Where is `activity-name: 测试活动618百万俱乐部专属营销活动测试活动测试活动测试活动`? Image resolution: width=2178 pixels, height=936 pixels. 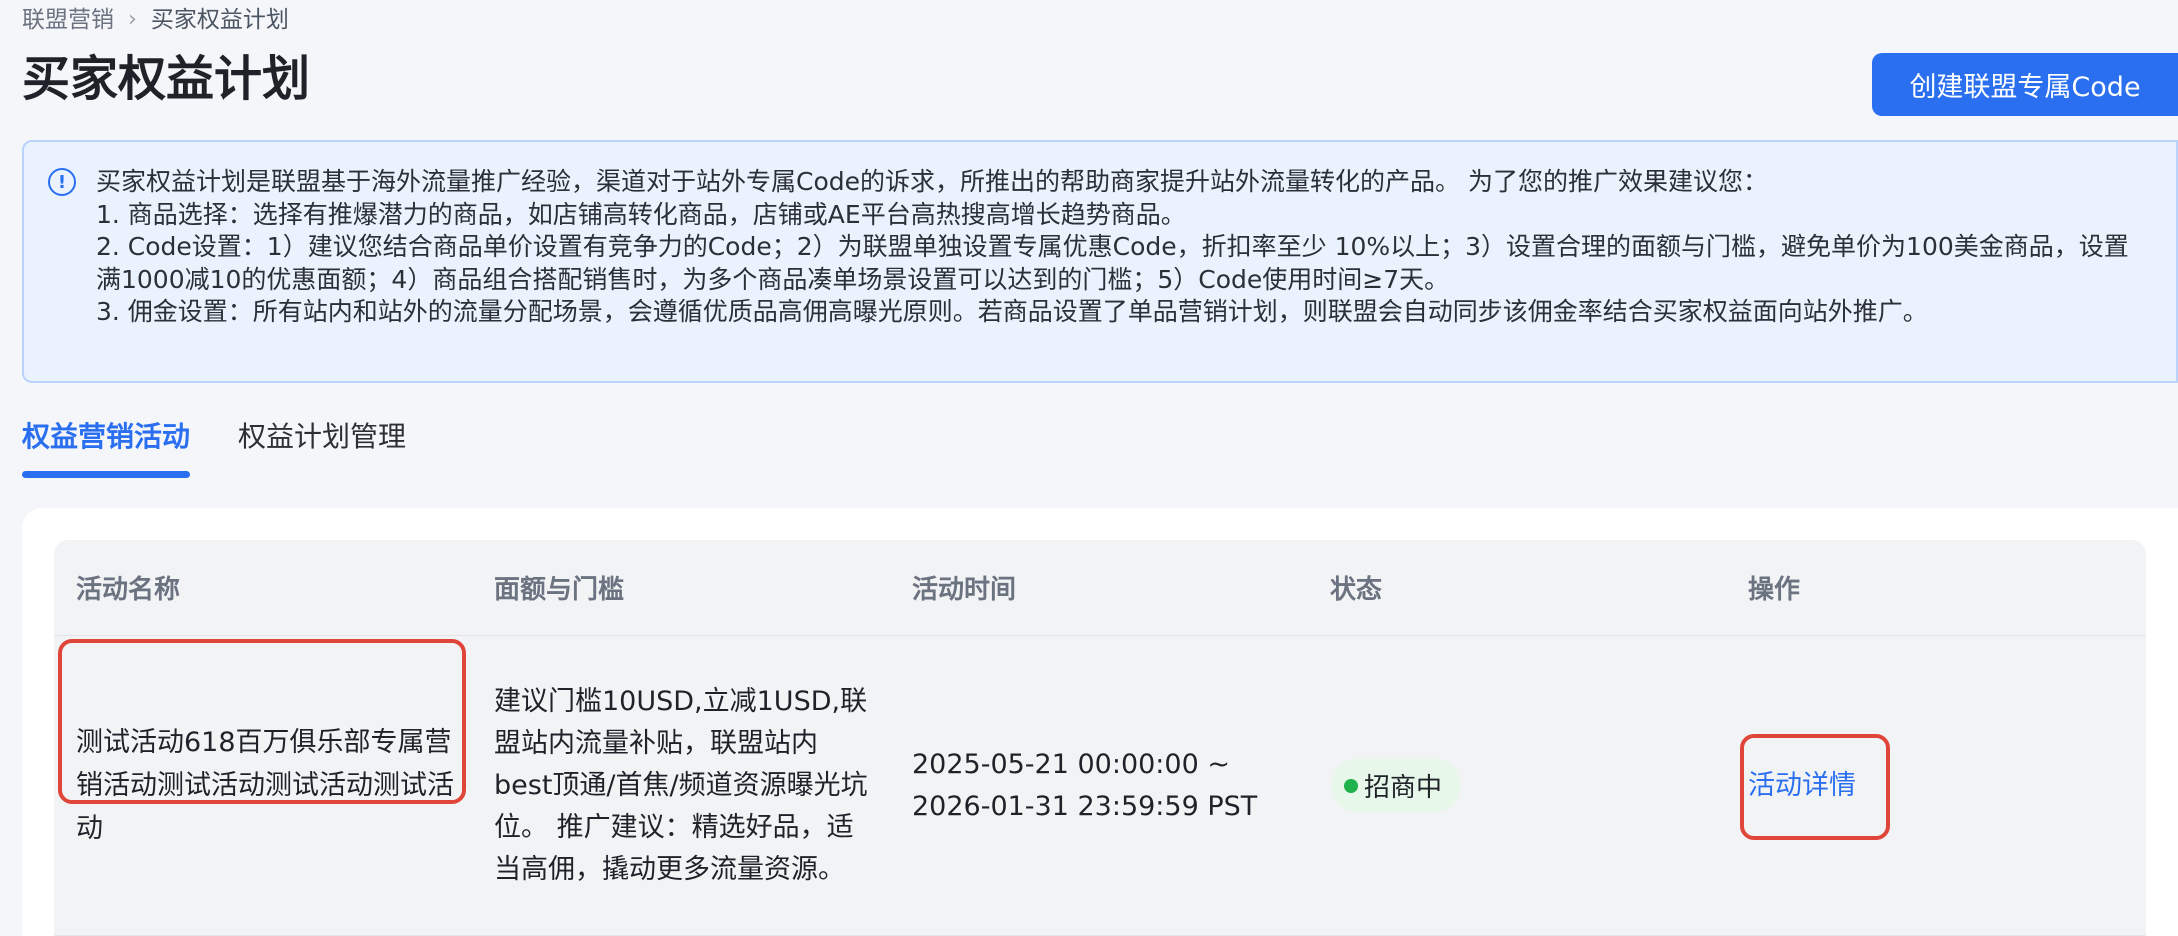 activity-name: 测试活动618百万俱乐部专属营销活动测试活动测试活动测试活动 is located at coordinates (265, 785).